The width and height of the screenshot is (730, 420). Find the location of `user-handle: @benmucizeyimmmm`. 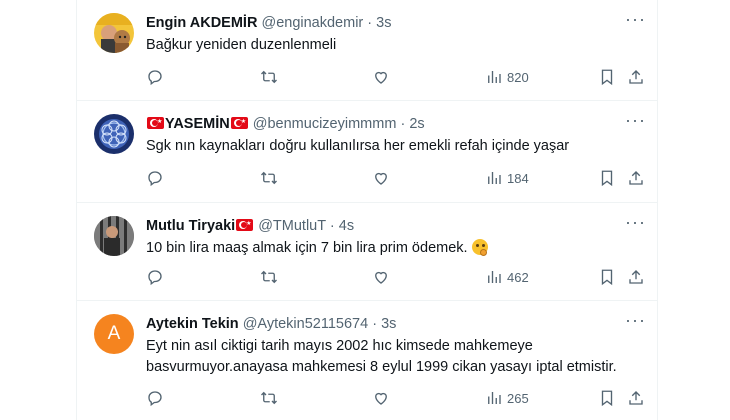

user-handle: @benmucizeyimmmm is located at coordinates (325, 124).